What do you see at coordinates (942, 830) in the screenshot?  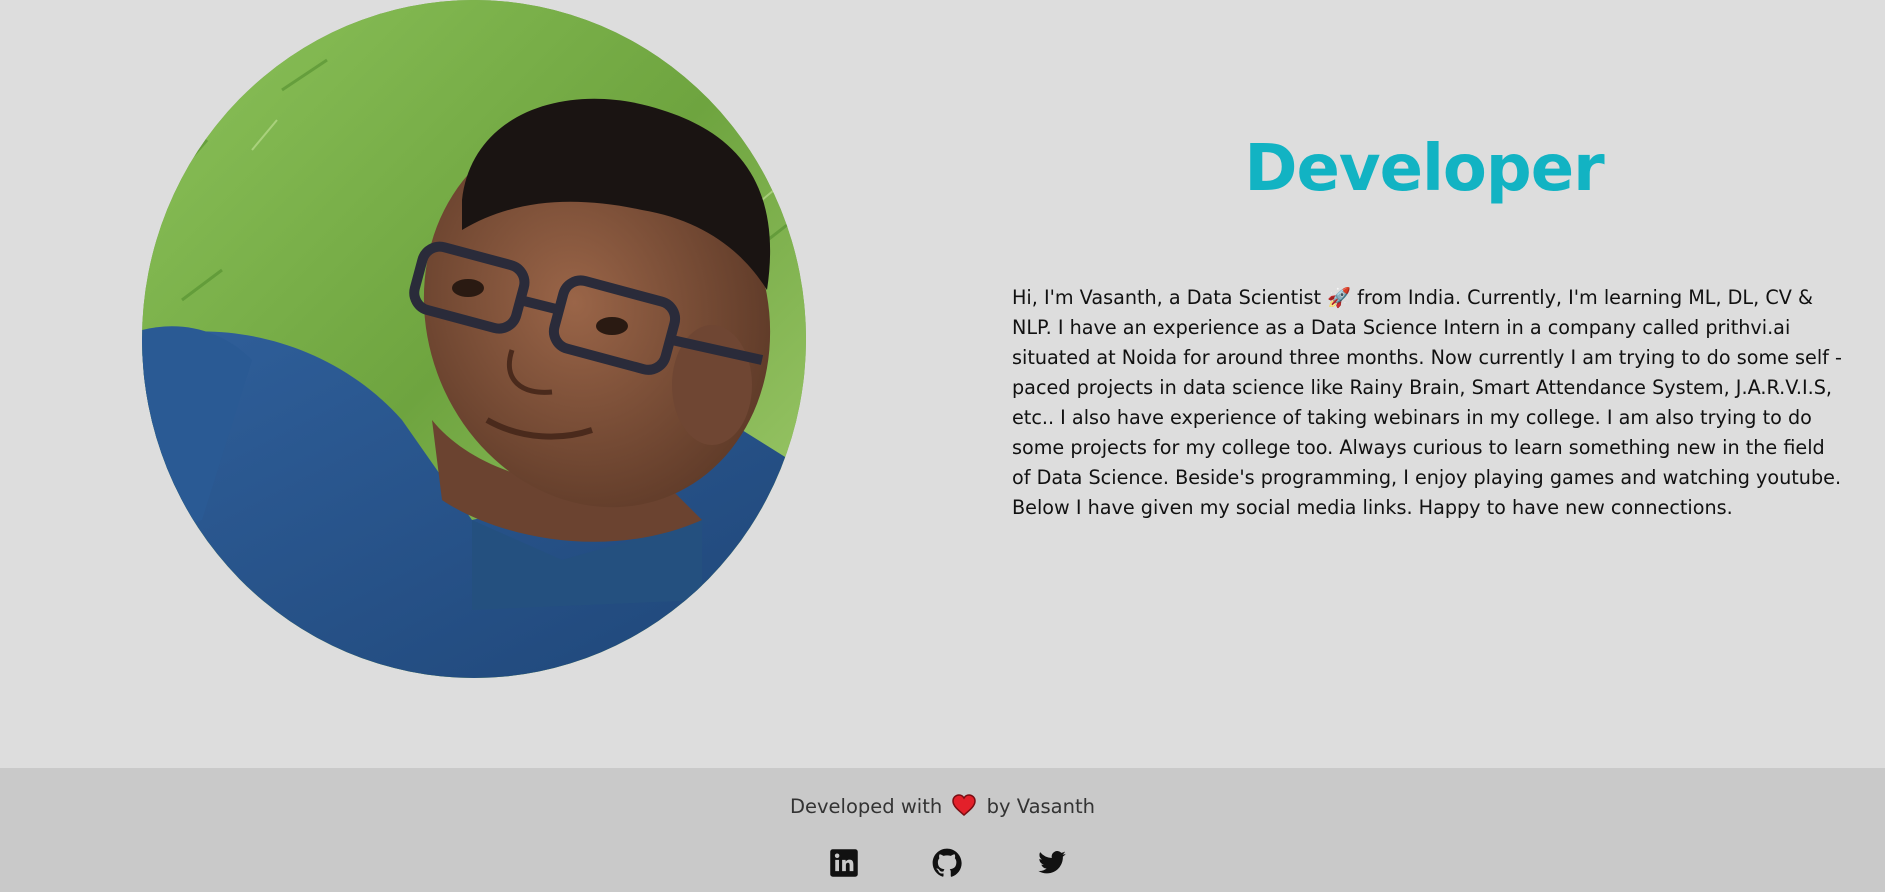 I see `footer: Developed with by Vasanth` at bounding box center [942, 830].